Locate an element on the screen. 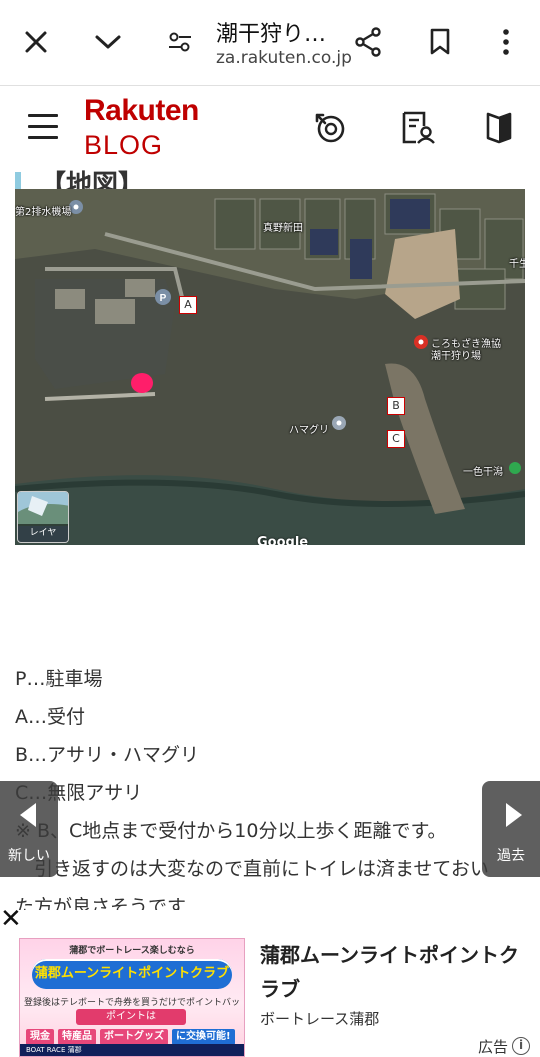  arrow-left-icon is located at coordinates (28, 815).